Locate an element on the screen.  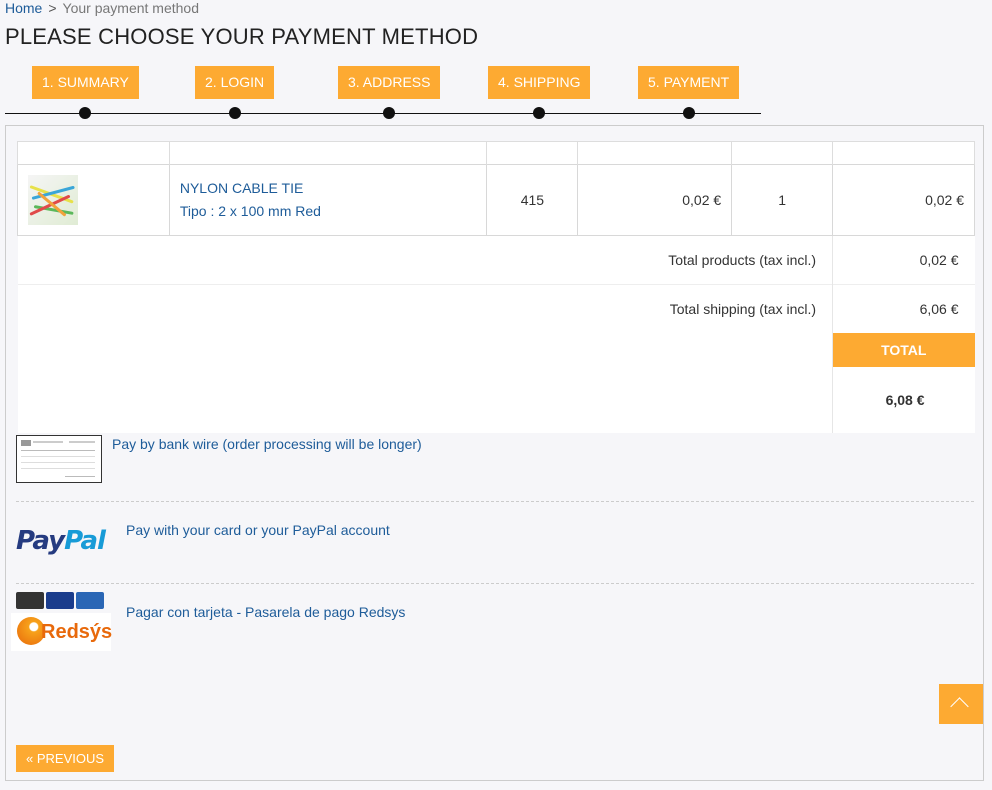
step-label: 3. ADDRESS is located at coordinates (389, 82).